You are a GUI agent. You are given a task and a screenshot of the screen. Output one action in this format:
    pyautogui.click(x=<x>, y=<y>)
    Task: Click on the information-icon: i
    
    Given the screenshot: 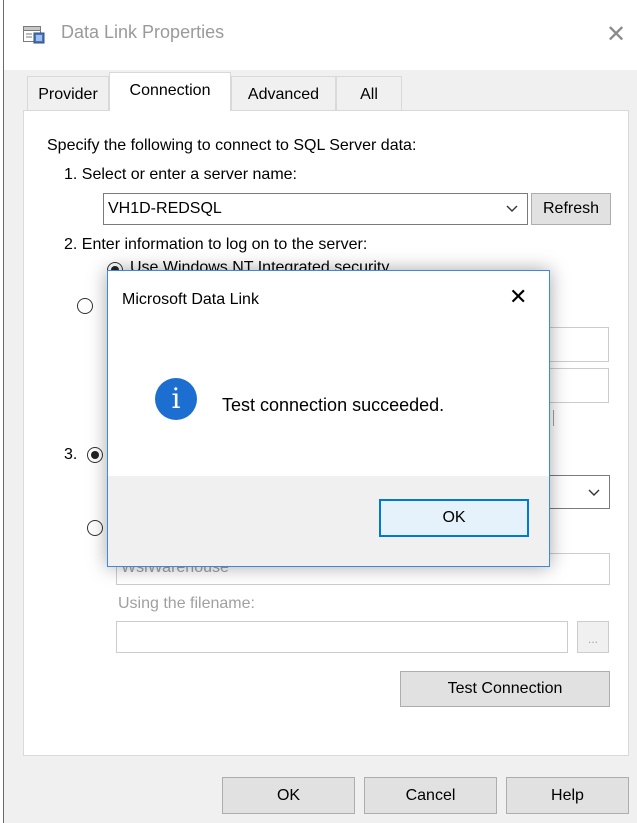 What is the action you would take?
    pyautogui.click(x=176, y=399)
    